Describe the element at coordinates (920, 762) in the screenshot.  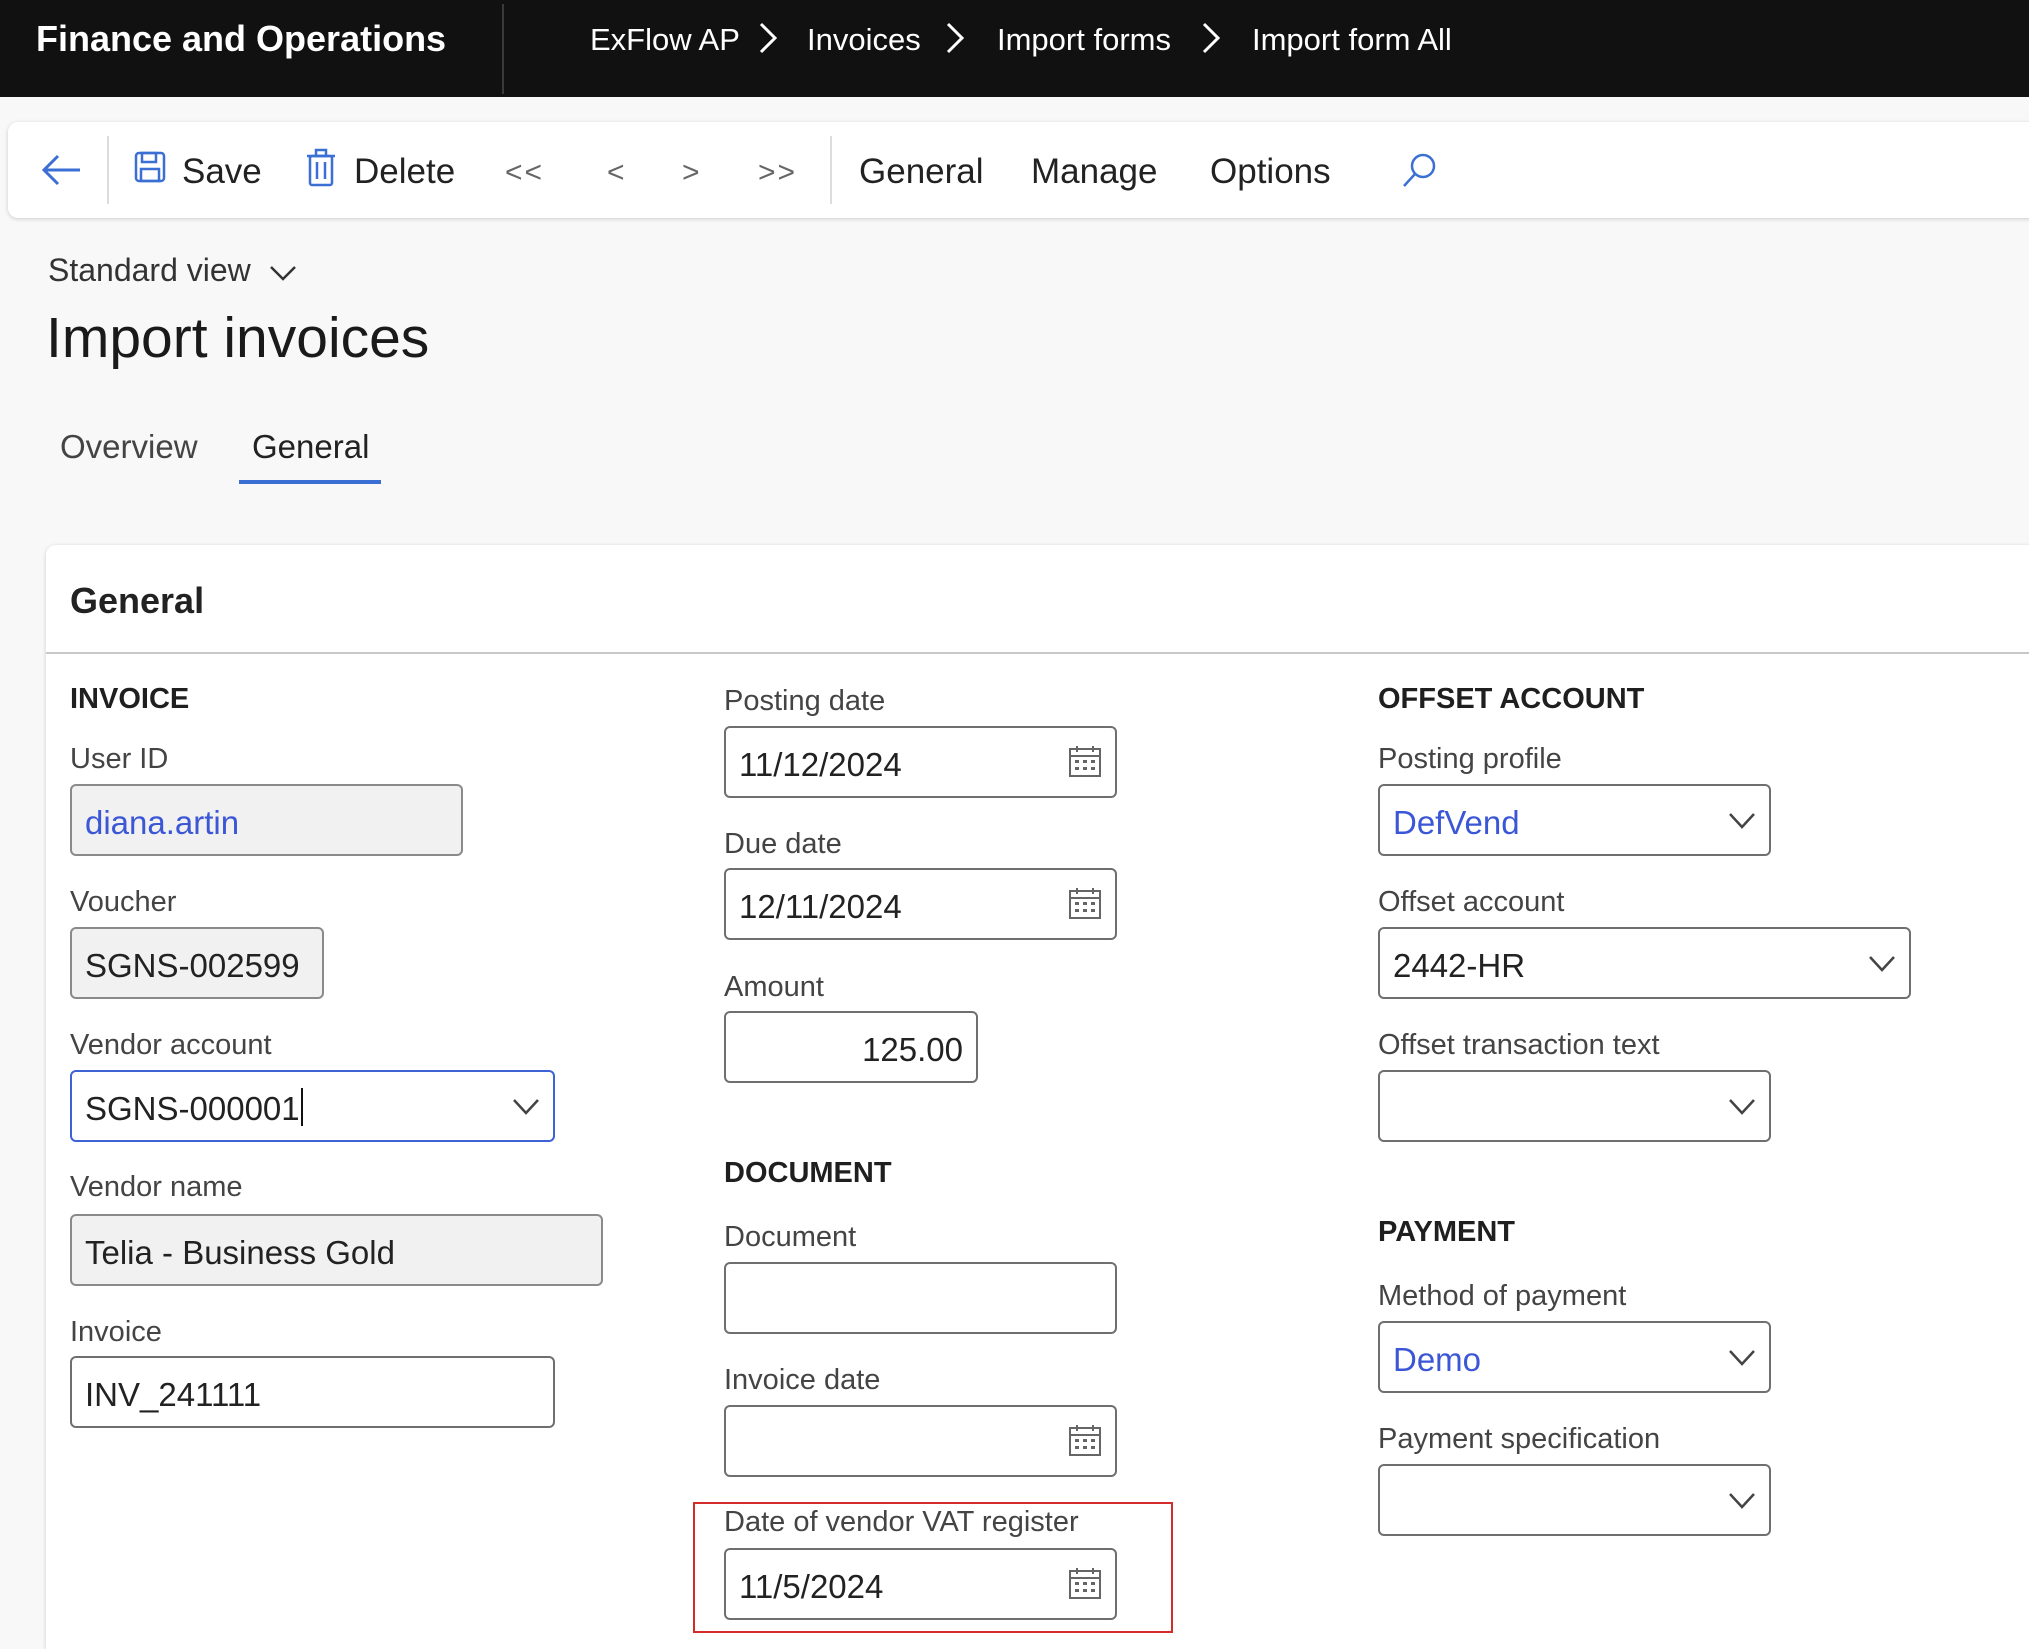
I see `posting-date-field: 11/12/2024` at that location.